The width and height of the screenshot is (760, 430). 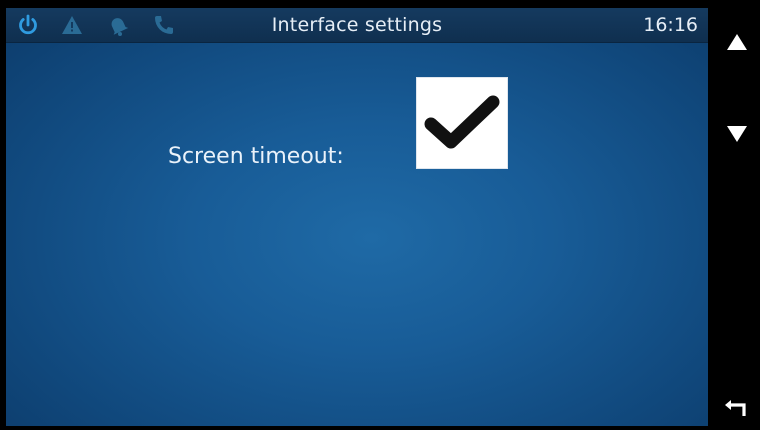 I want to click on status-bar: Interface settings 16:16, so click(x=357, y=25).